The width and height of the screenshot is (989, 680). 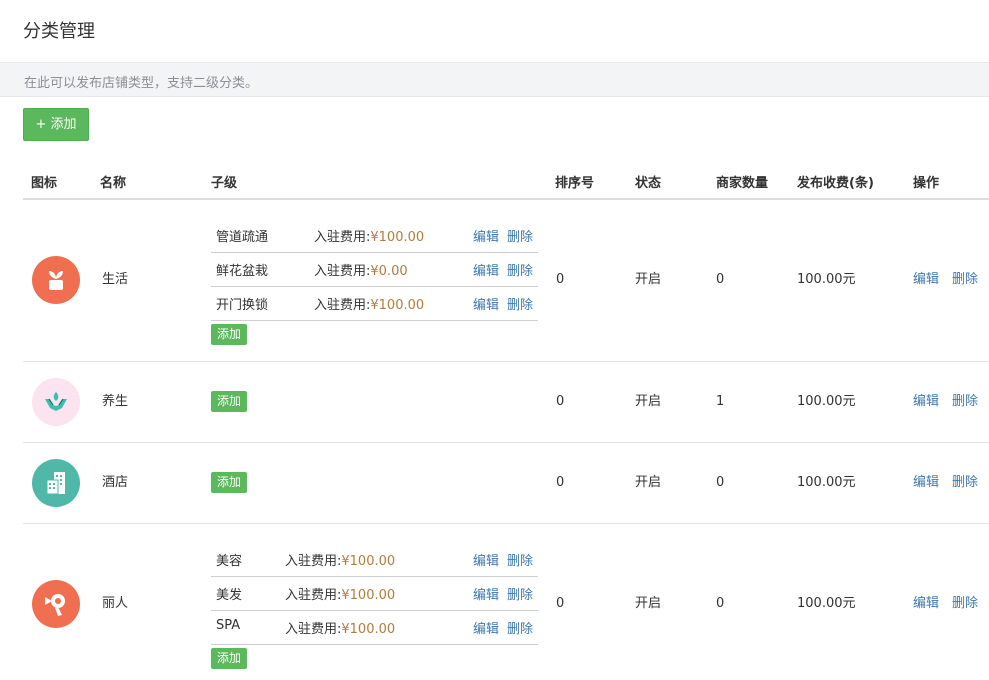 I want to click on tip-text: 在此可以发布店铺类型，支持二级分类。, so click(x=141, y=83).